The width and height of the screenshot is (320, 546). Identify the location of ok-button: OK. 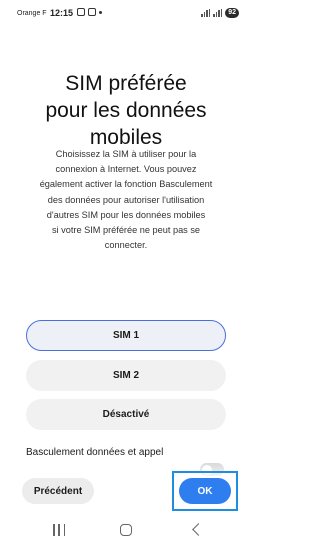
(205, 491).